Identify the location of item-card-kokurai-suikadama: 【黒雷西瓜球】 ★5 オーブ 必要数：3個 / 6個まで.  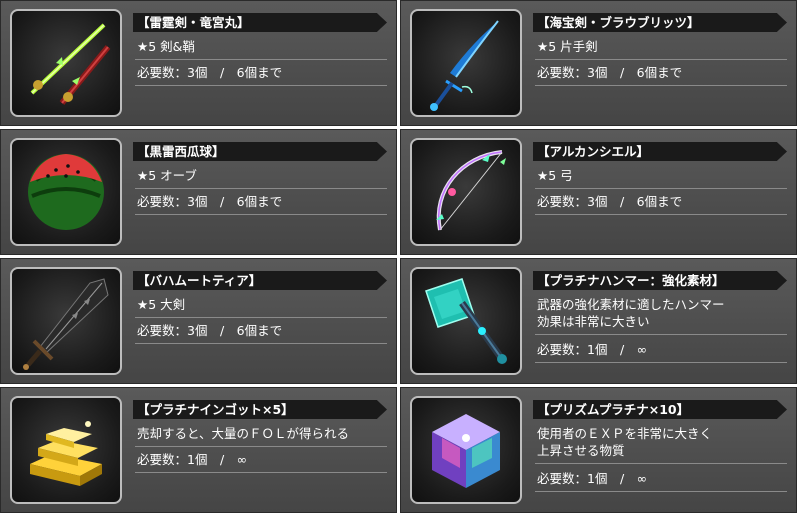
(198, 192).